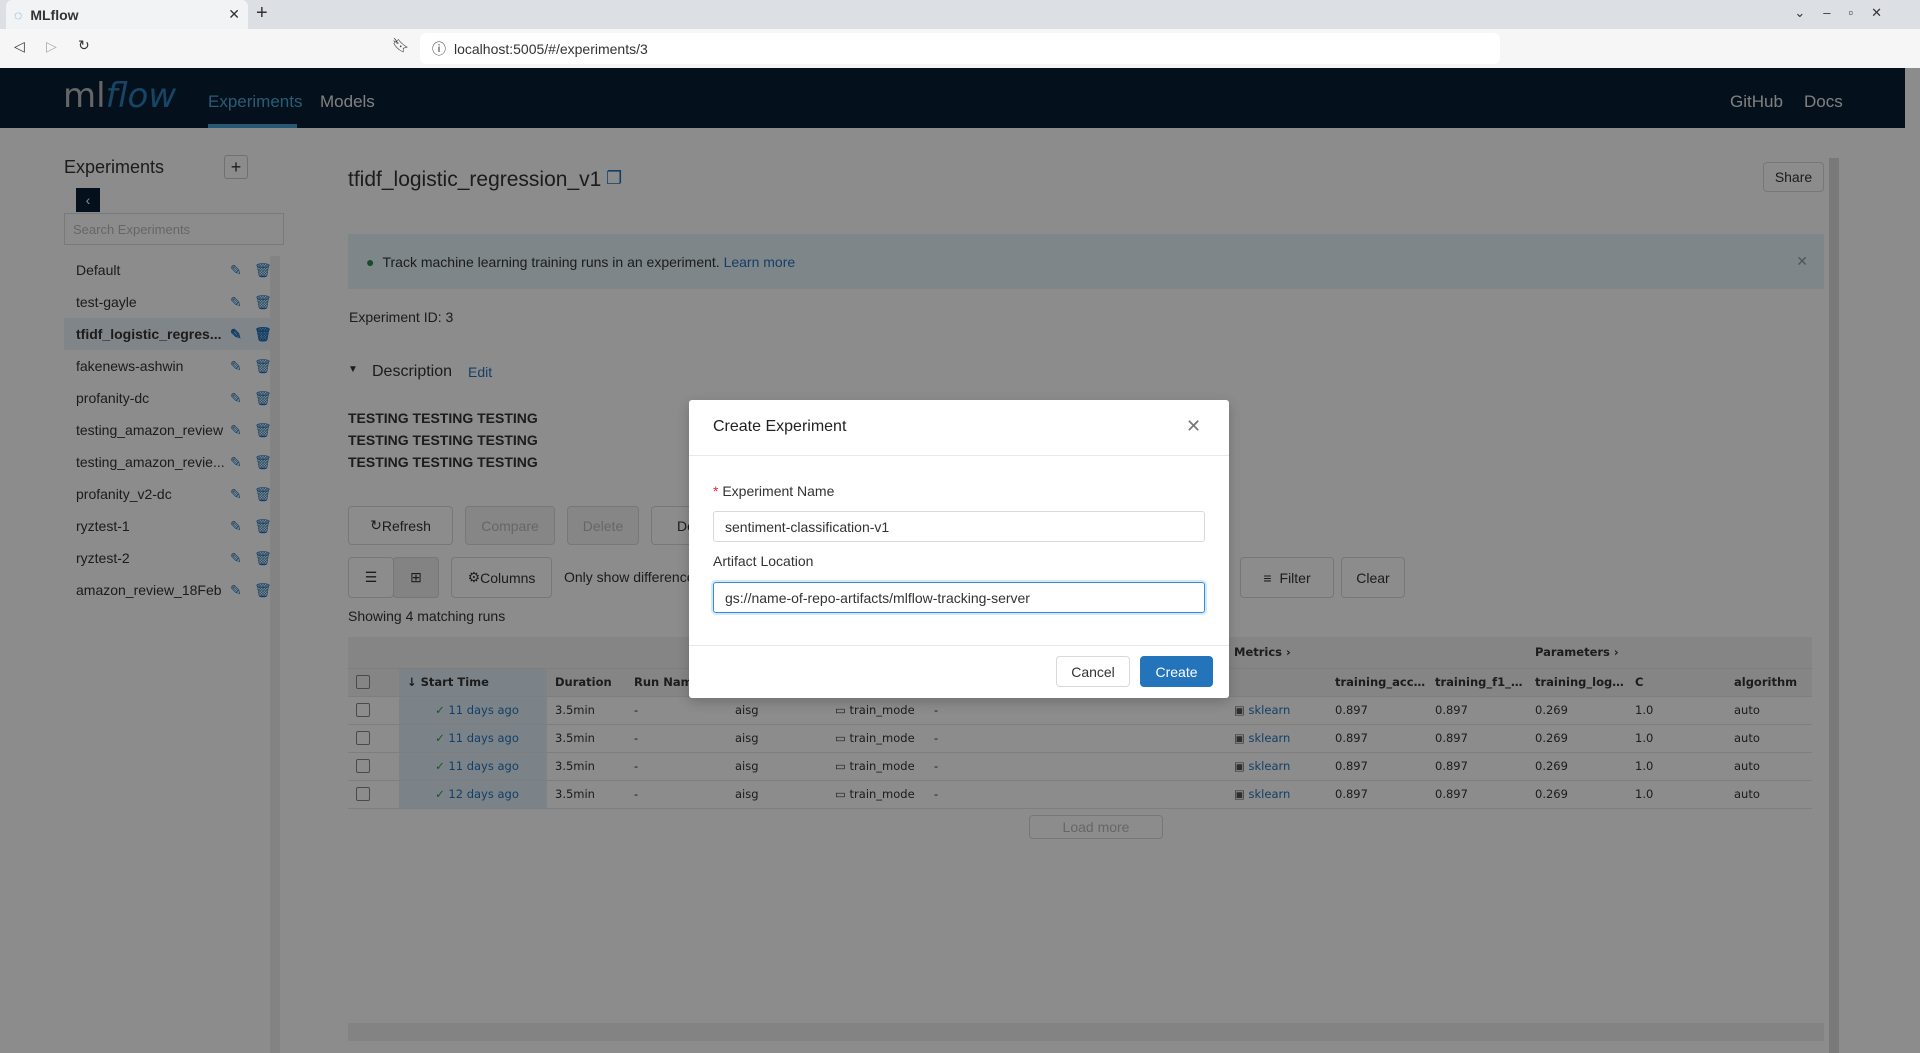 The height and width of the screenshot is (1053, 1920). Describe the element at coordinates (960, 14) in the screenshot. I see `browser-tab-bar: ◌ MLflow ✕ + ⌄–▫✕` at that location.